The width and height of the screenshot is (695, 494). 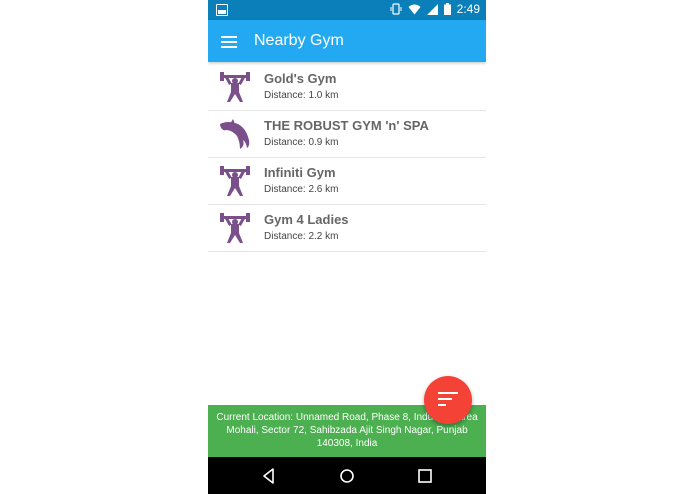 I want to click on dolphin-icon, so click(x=235, y=134).